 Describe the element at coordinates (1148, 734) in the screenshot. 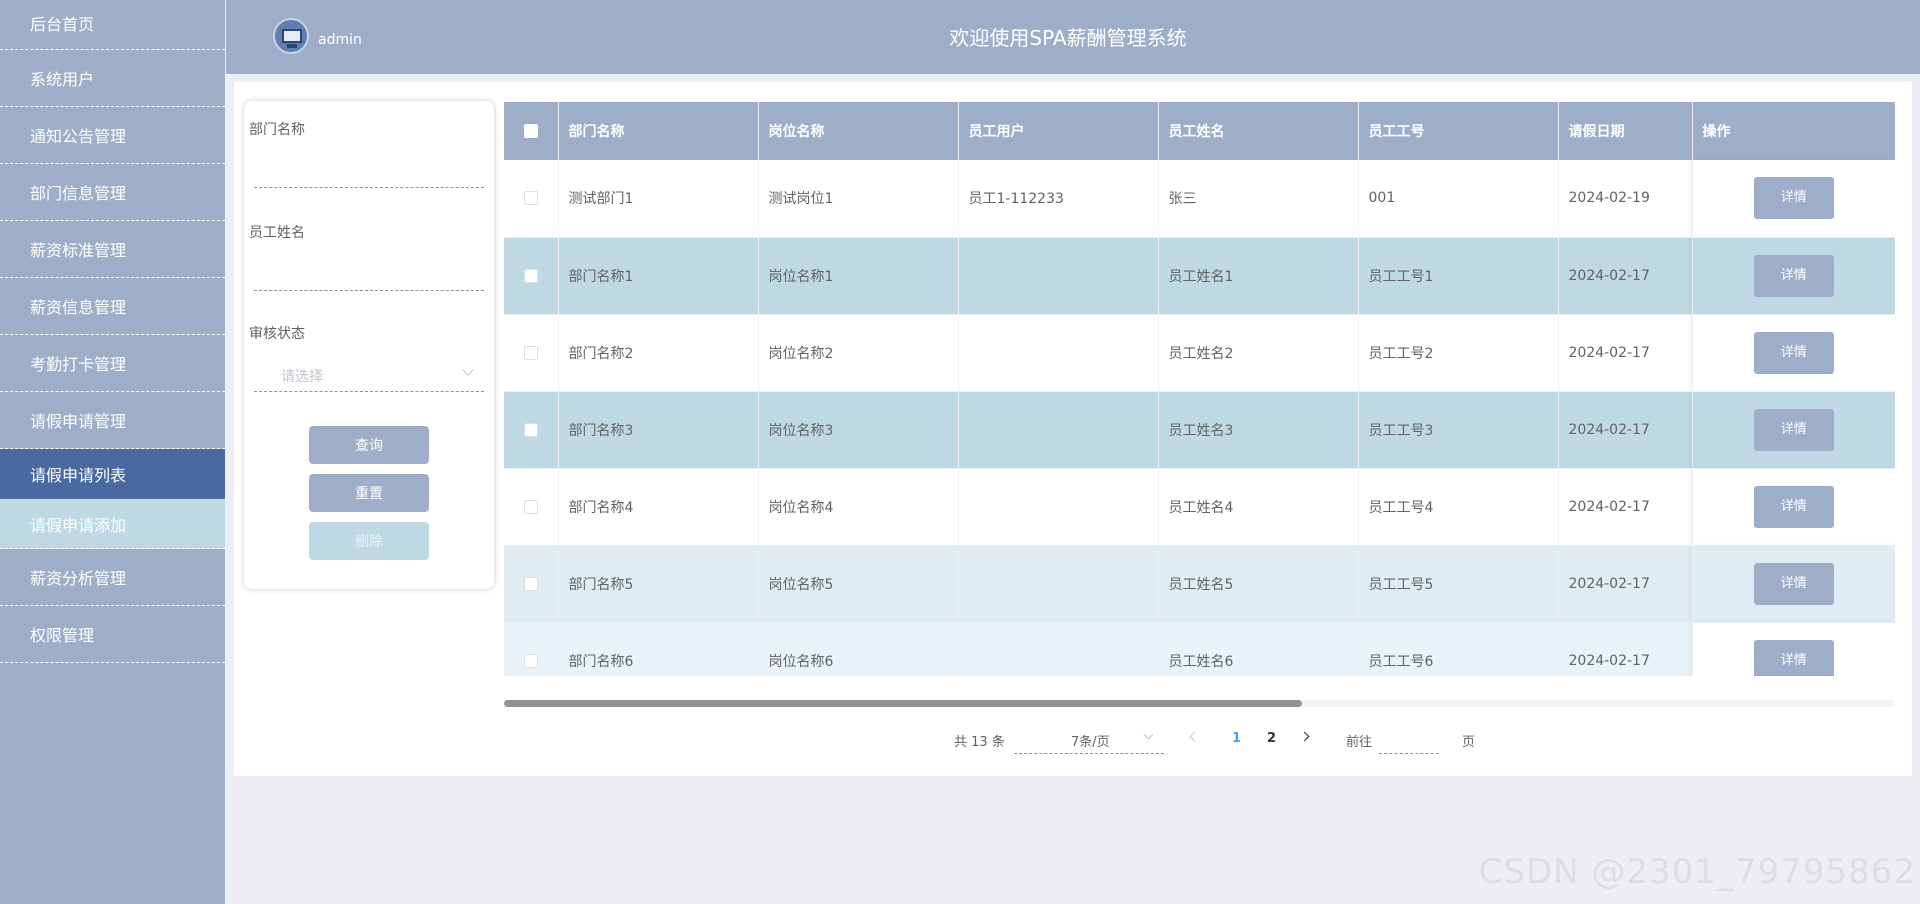

I see `chevron-down-icon` at that location.